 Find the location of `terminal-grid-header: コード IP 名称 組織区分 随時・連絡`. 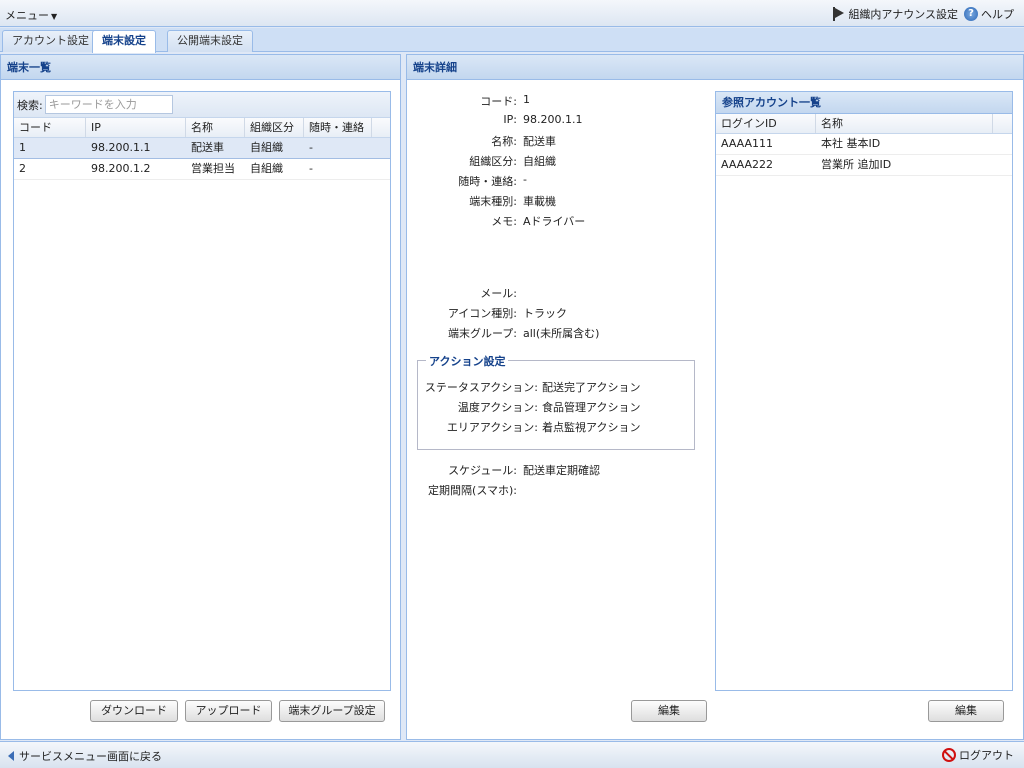

terminal-grid-header: コード IP 名称 組織区分 随時・連絡 is located at coordinates (202, 128).